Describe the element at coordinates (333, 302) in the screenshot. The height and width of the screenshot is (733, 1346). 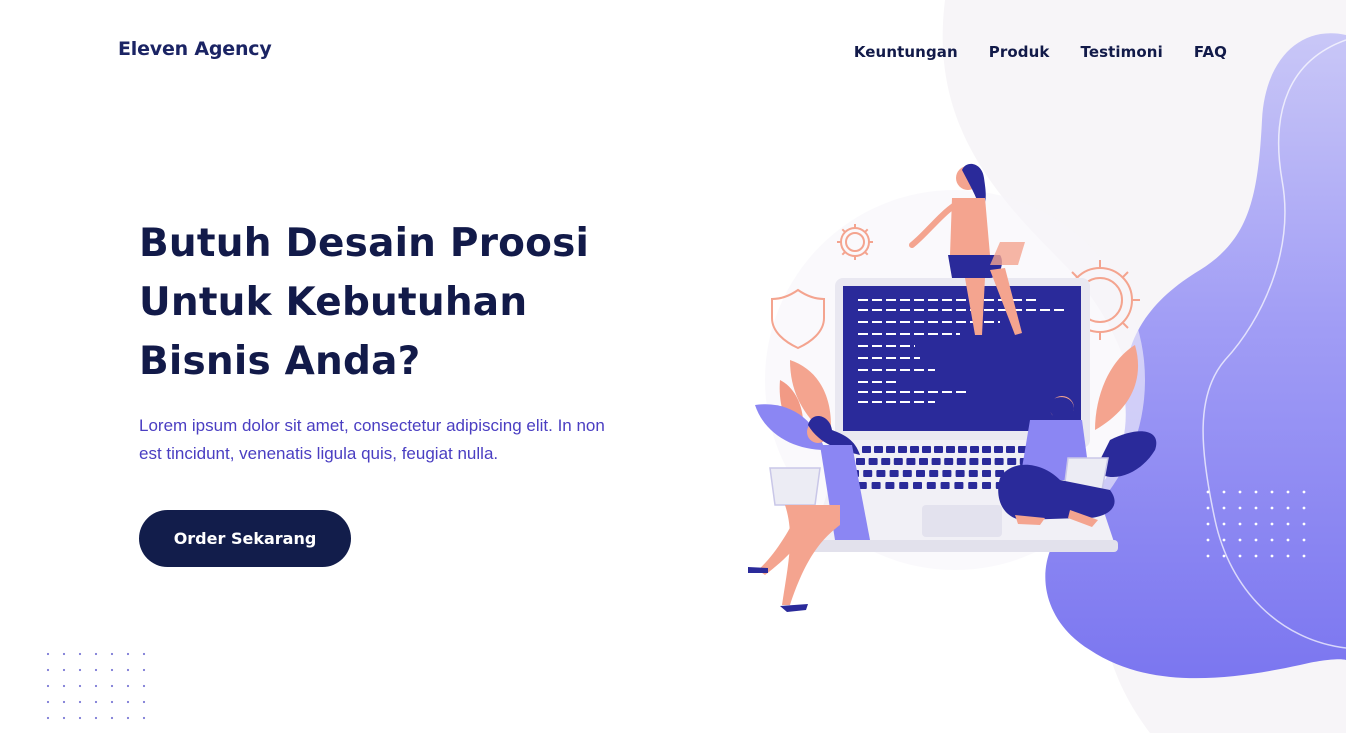
I see `hero-title-line-2: Untuk Kebutuhan` at that location.